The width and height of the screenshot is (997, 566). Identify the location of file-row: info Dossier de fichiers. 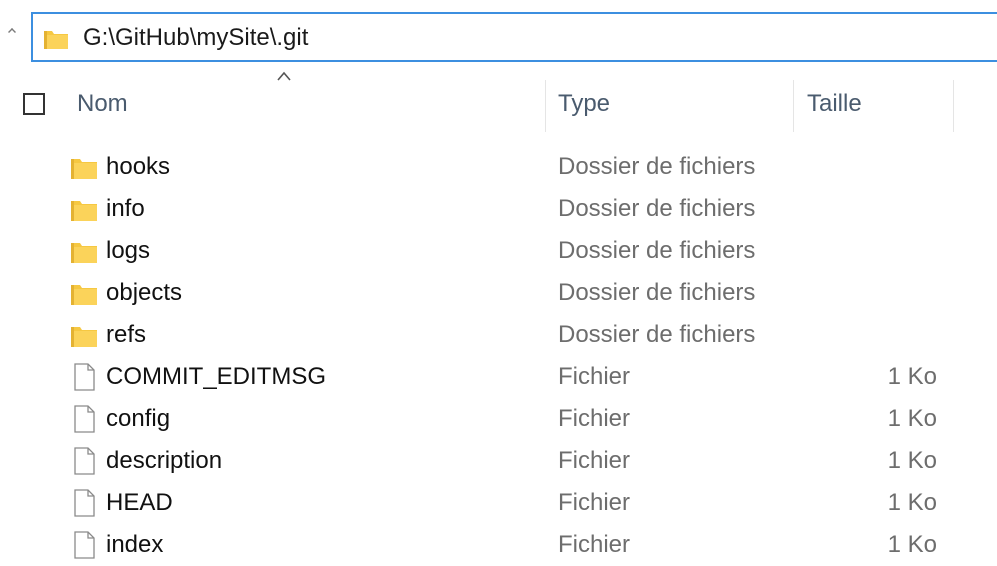
(498, 209).